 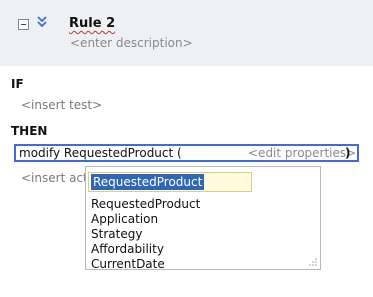 I want to click on rule-title: Rule 2, so click(x=92, y=23).